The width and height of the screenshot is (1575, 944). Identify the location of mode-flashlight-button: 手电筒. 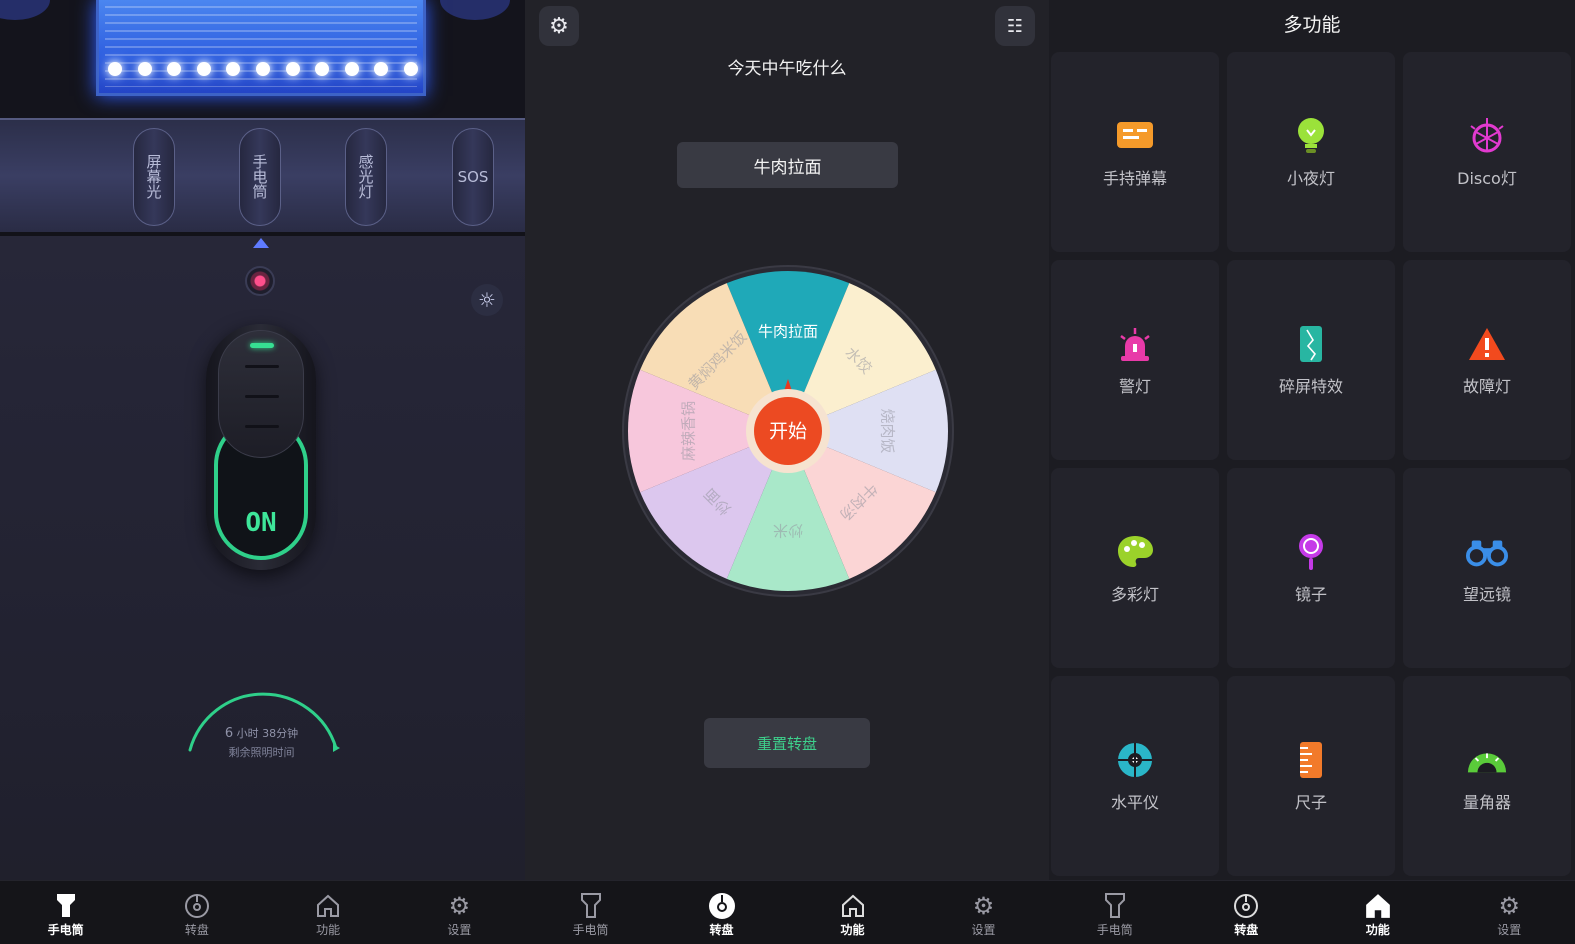
(260, 177).